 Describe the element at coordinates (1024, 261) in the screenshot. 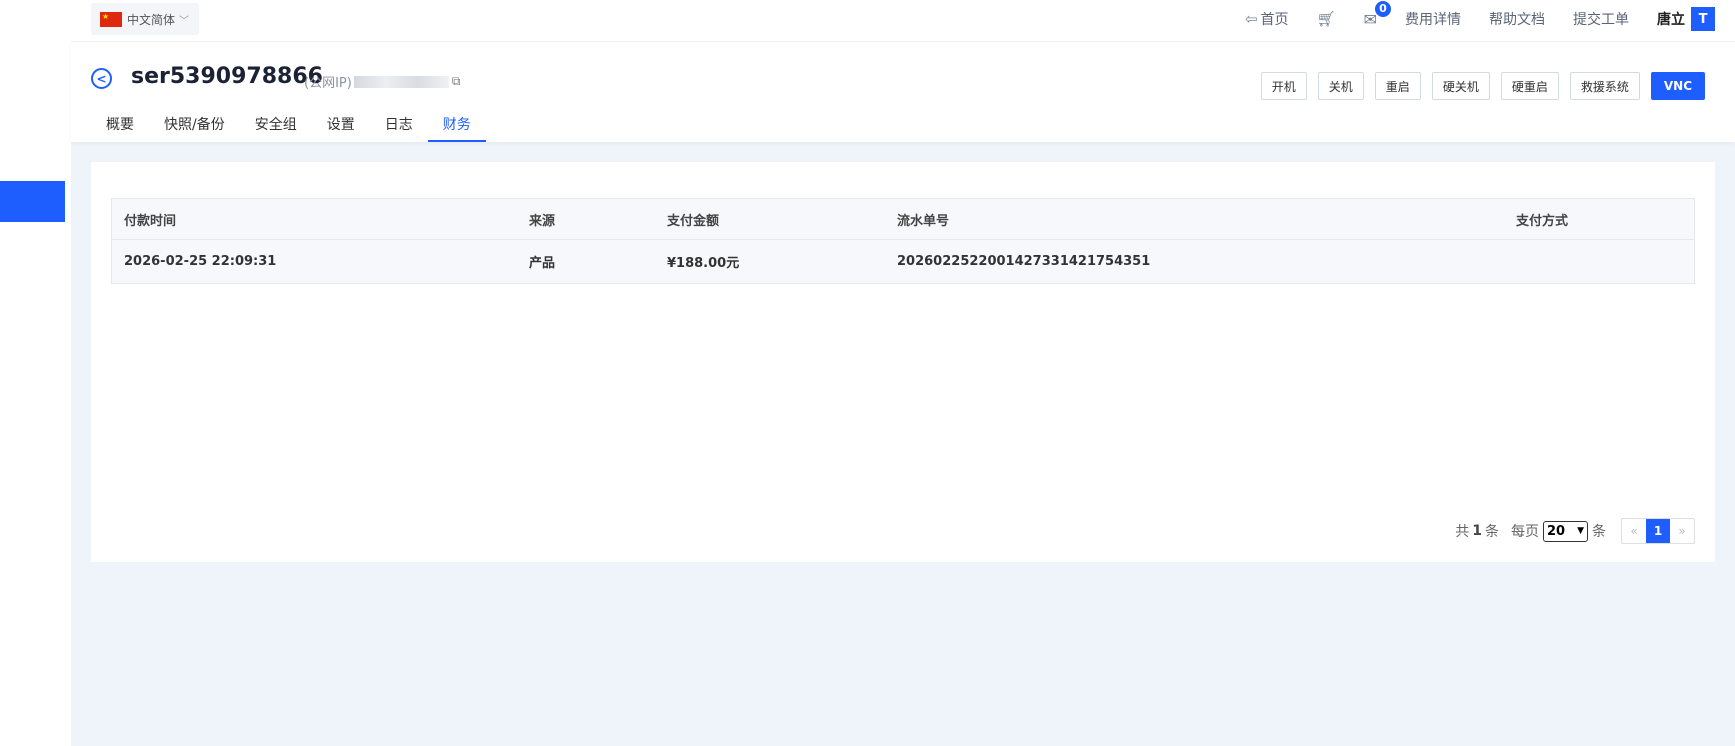

I see `cell-serial: 20260225220014273314217543​51` at that location.